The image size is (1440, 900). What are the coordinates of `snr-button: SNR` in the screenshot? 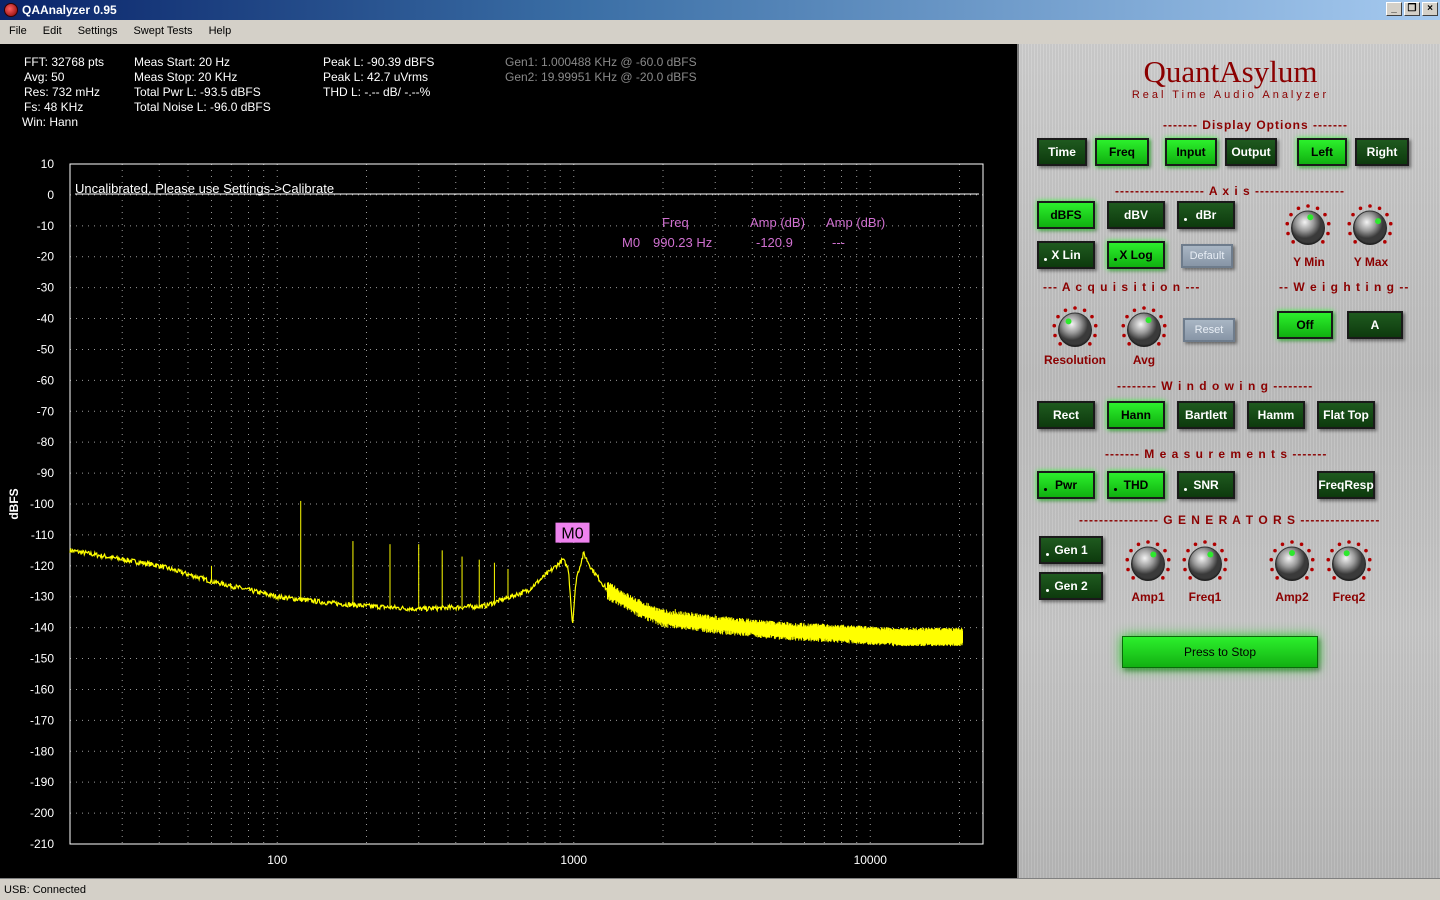 It's located at (1206, 485).